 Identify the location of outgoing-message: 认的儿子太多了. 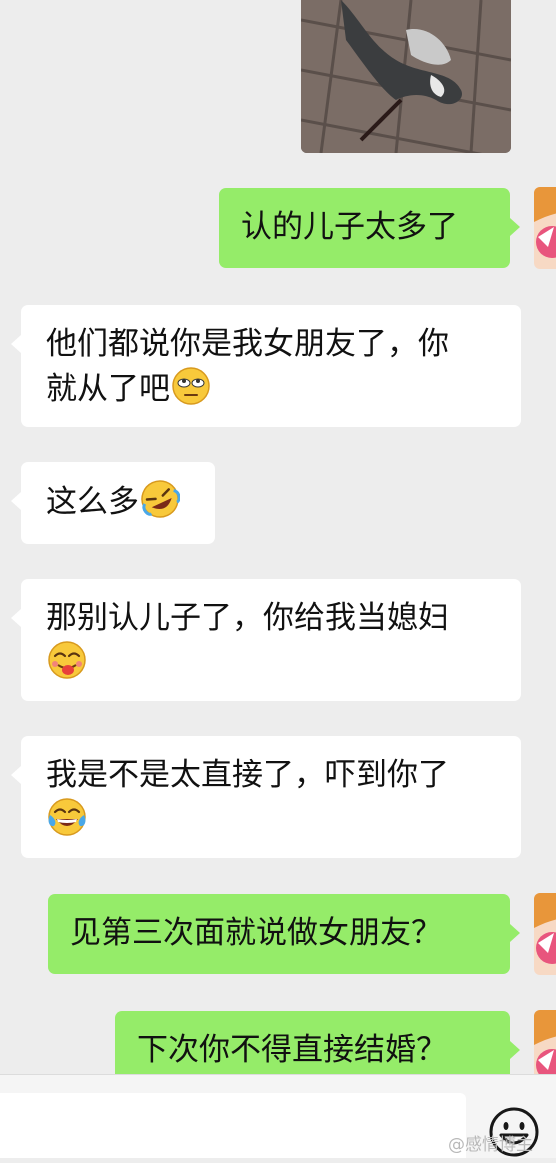
(369, 228).